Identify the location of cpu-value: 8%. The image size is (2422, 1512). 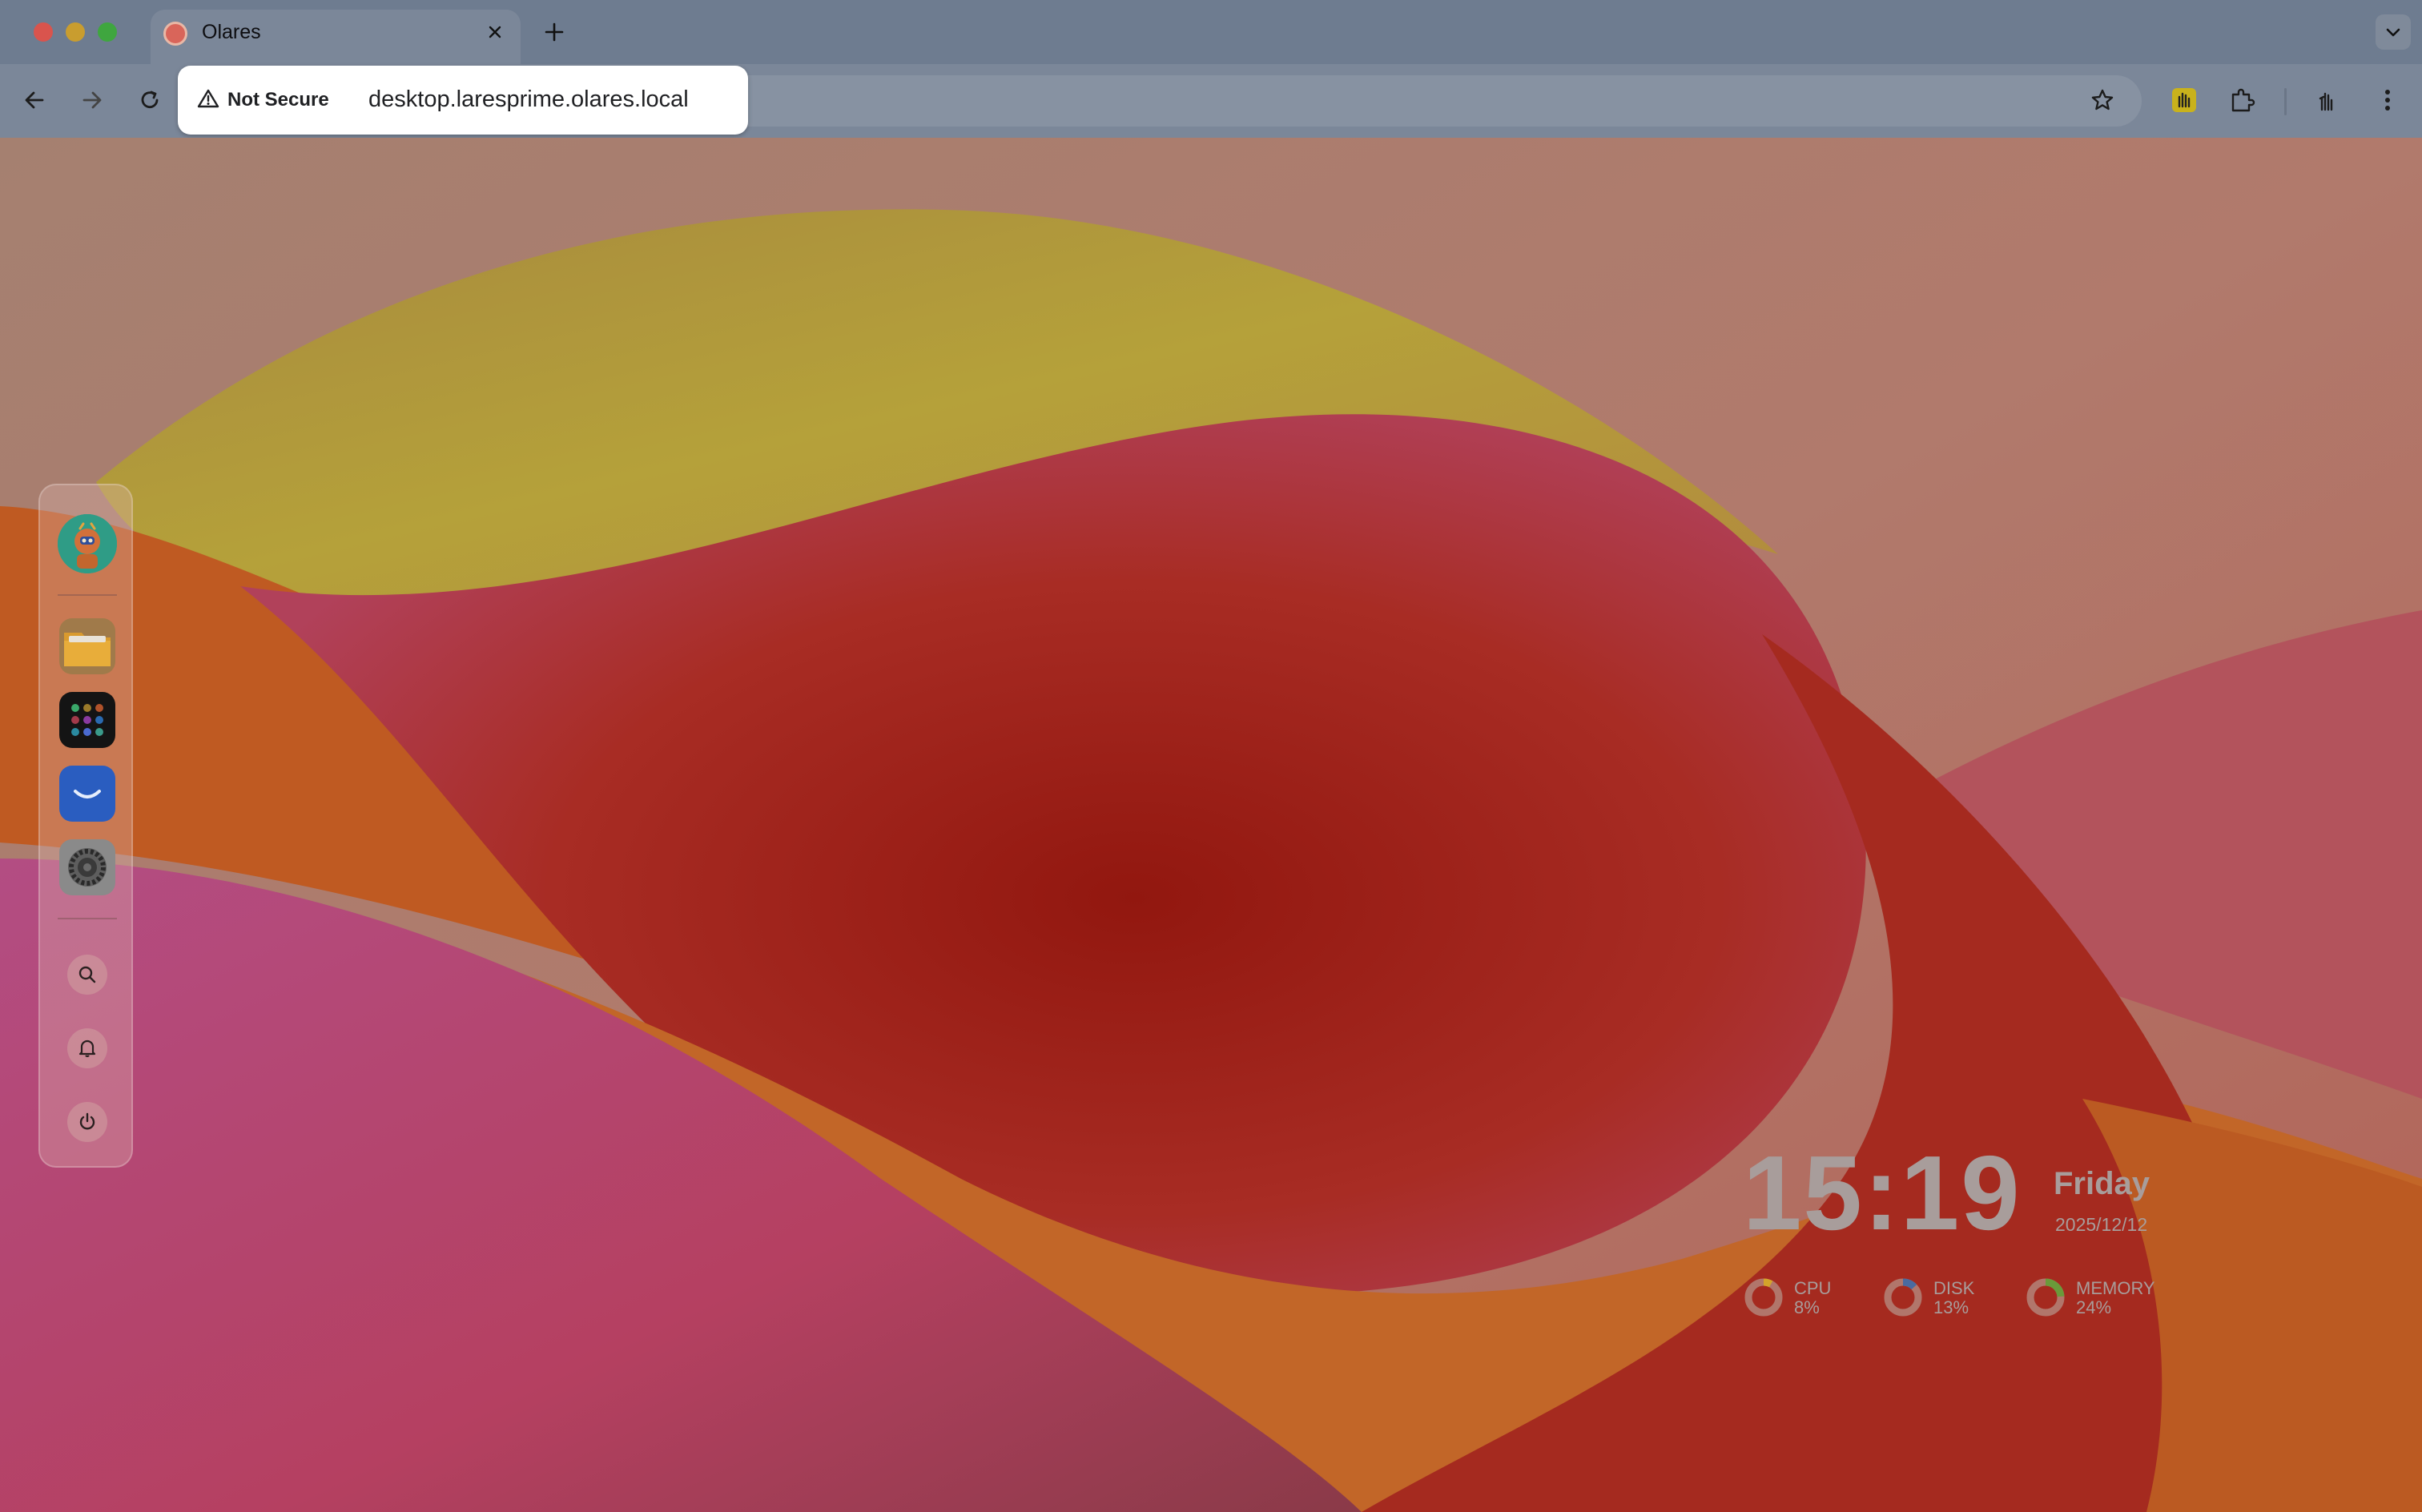
(1807, 1307).